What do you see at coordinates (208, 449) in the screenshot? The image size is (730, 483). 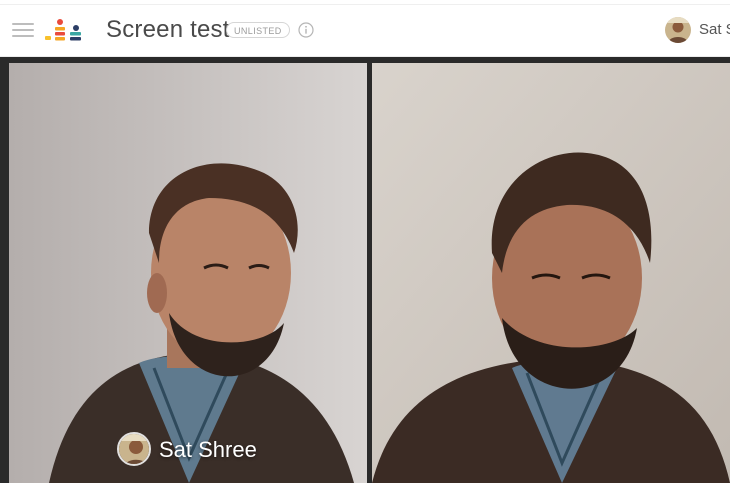 I see `participant-name: Sat Shree` at bounding box center [208, 449].